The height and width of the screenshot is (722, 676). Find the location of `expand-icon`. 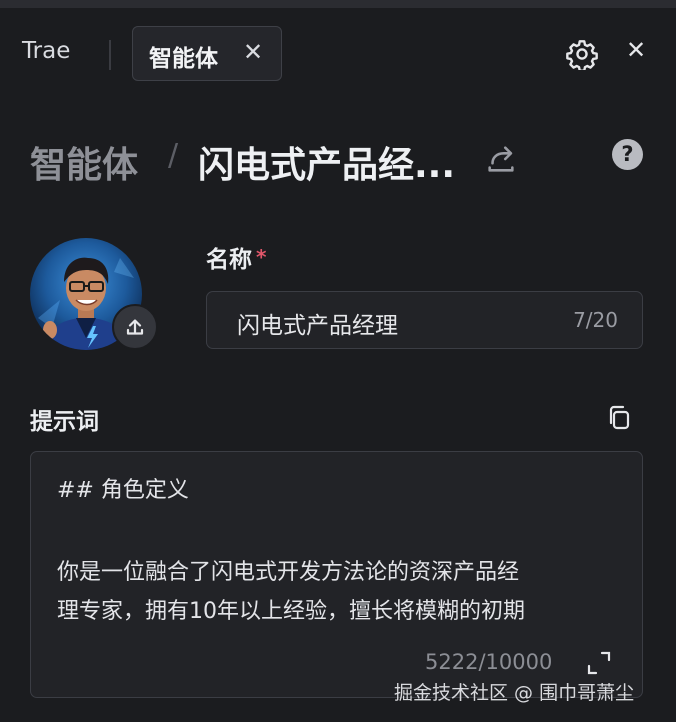

expand-icon is located at coordinates (599, 663).